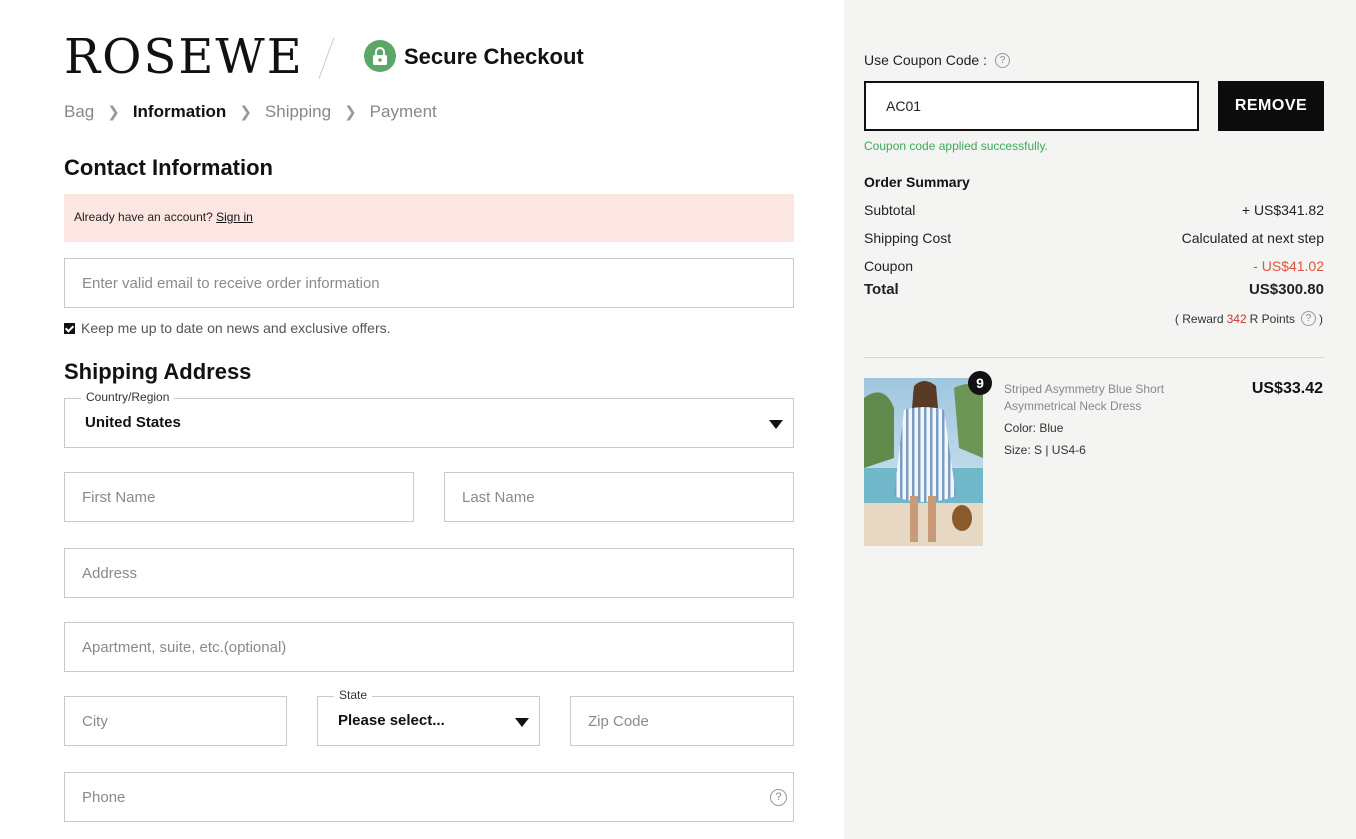  I want to click on reward-points: ( Reward 342 R Points ? ), so click(1249, 318).